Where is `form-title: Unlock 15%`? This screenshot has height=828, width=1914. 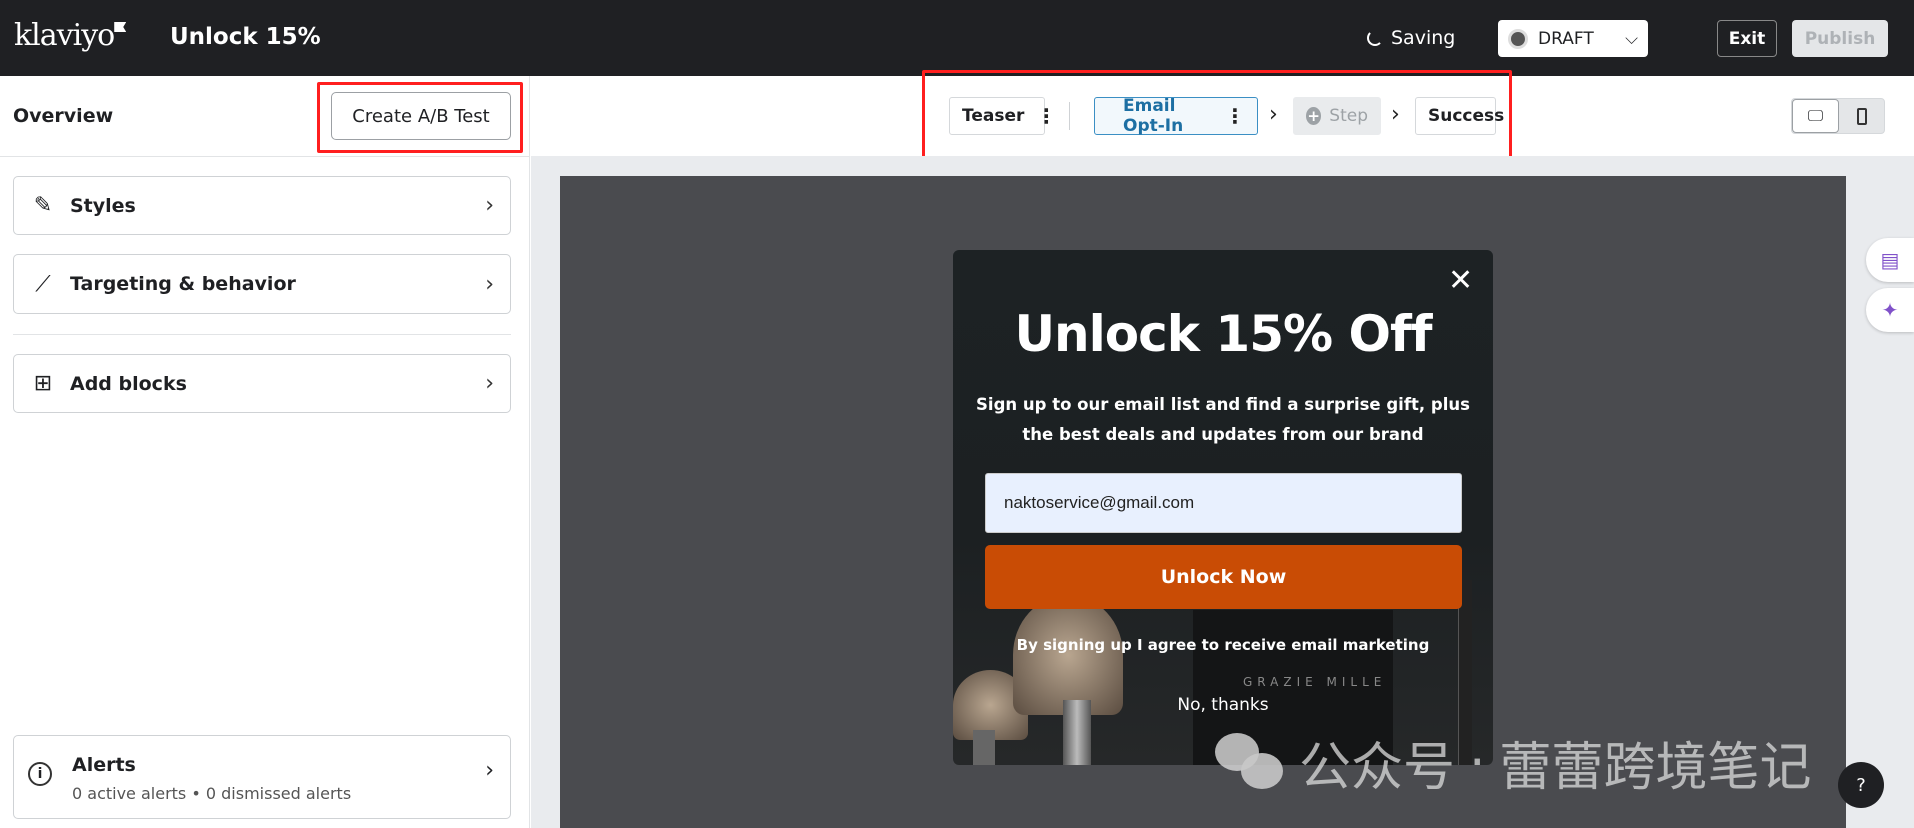
form-title: Unlock 15% is located at coordinates (245, 37).